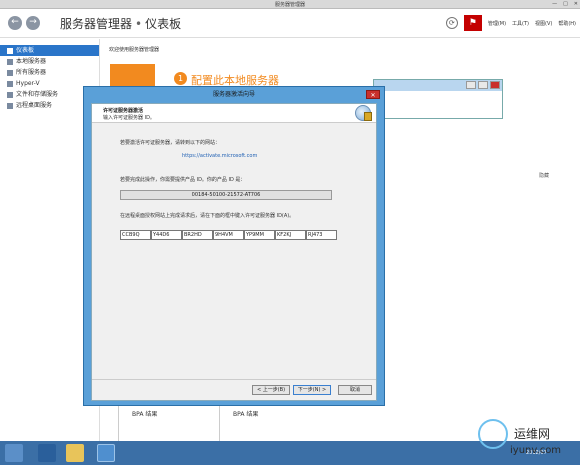  Describe the element at coordinates (363, 113) in the screenshot. I see `license-key-icon` at that location.